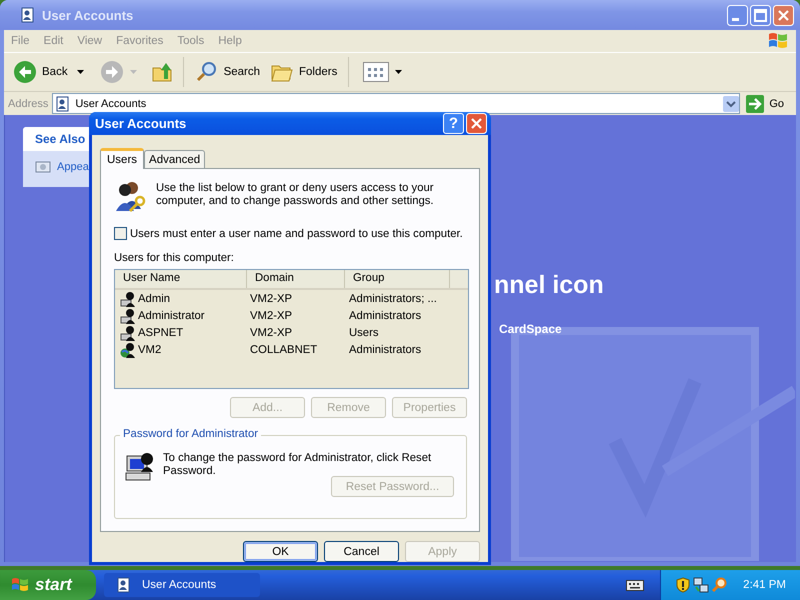 This screenshot has width=800, height=600. Describe the element at coordinates (174, 258) in the screenshot. I see `list-label: Users for this computer:` at that location.